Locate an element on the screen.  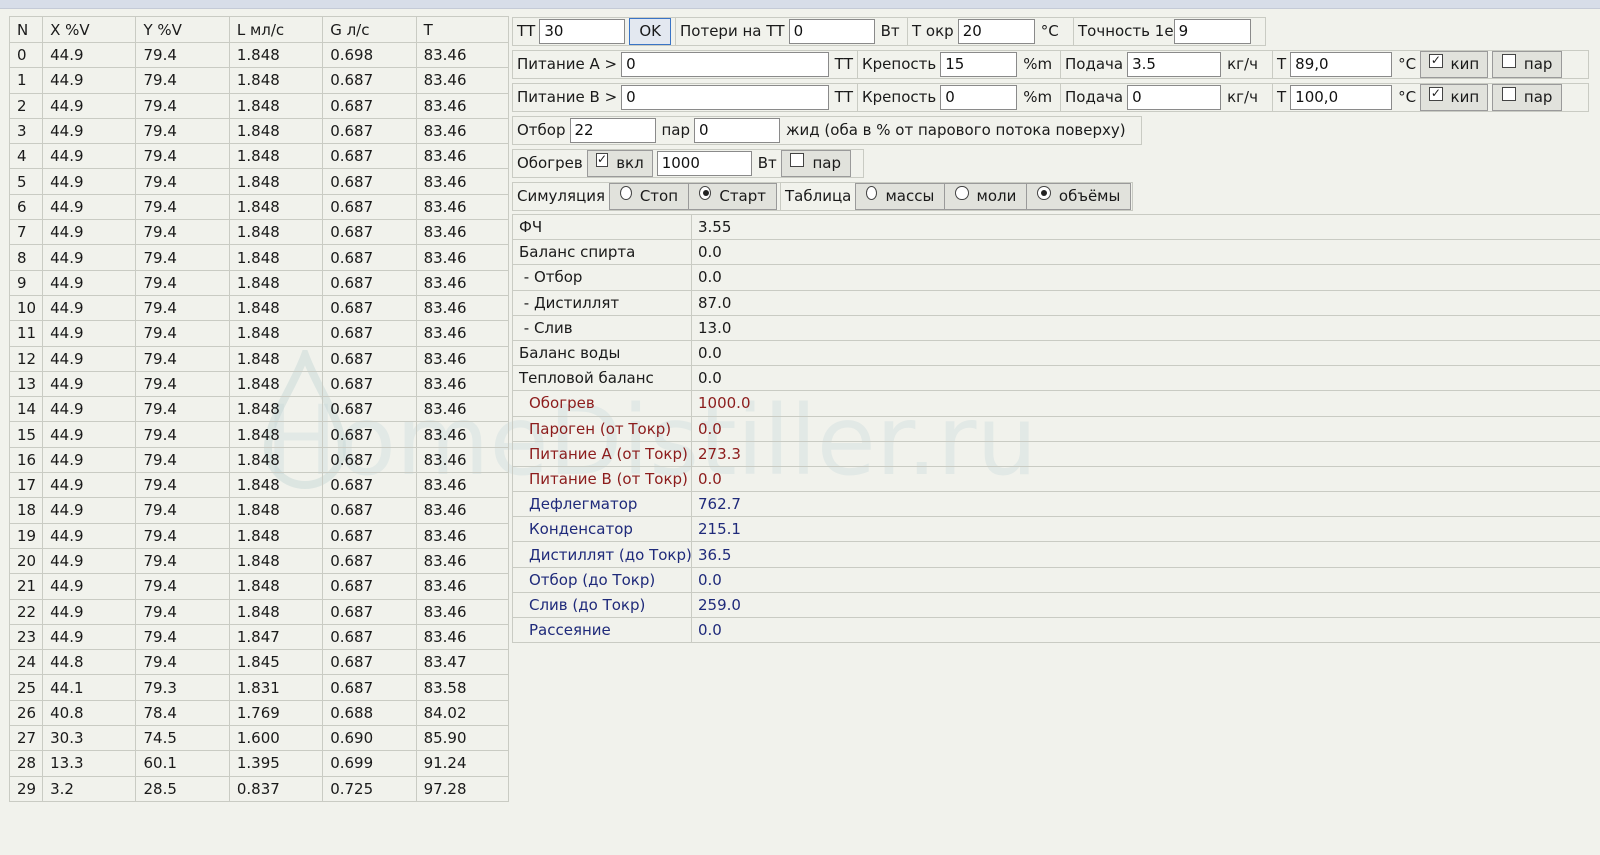
heat-on-checkbox: ✓ вкл is located at coordinates (619, 163).